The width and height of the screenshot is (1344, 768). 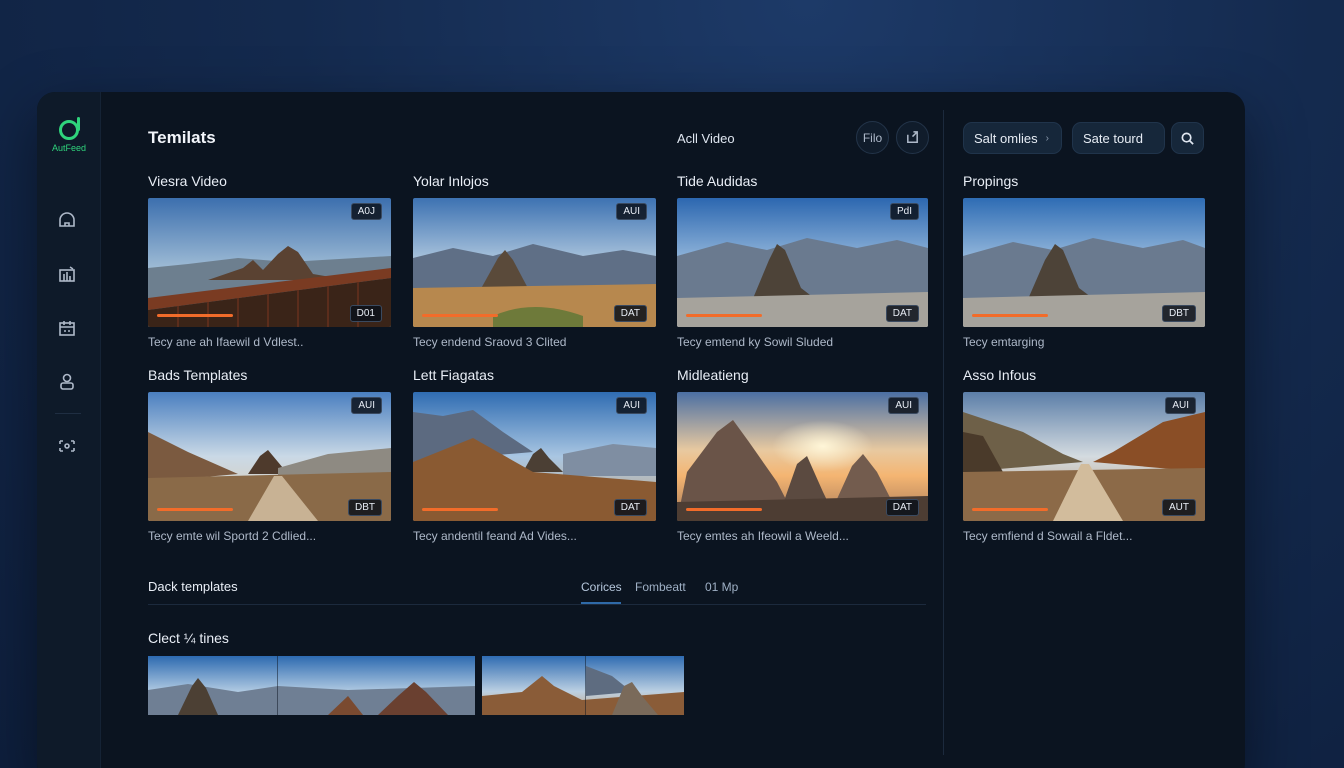 I want to click on logo-text: AutFeed, so click(x=69, y=148).